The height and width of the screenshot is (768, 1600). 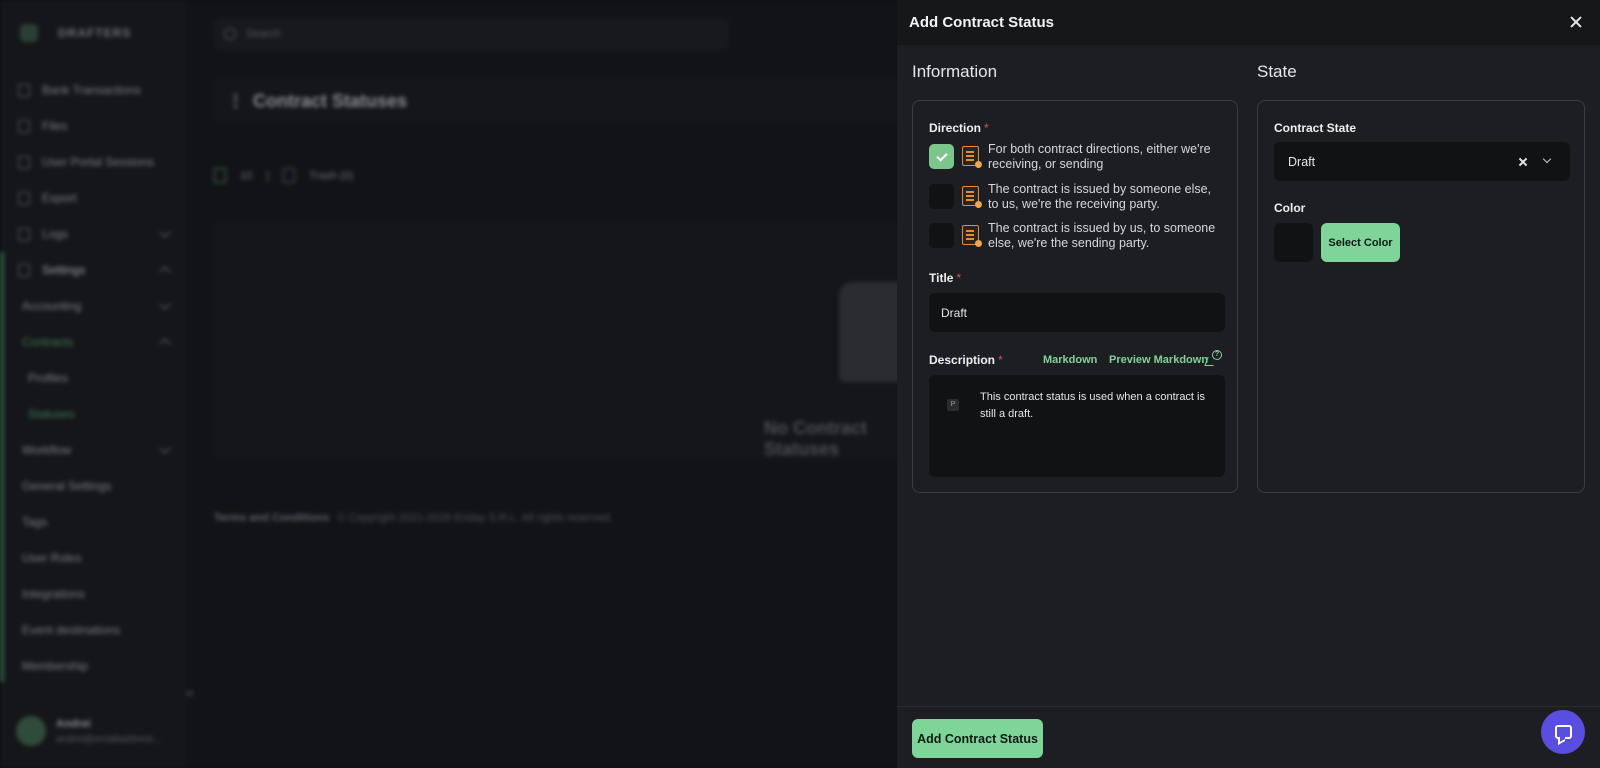 I want to click on preview-markdown-tab: Preview Markdown, so click(x=1158, y=360).